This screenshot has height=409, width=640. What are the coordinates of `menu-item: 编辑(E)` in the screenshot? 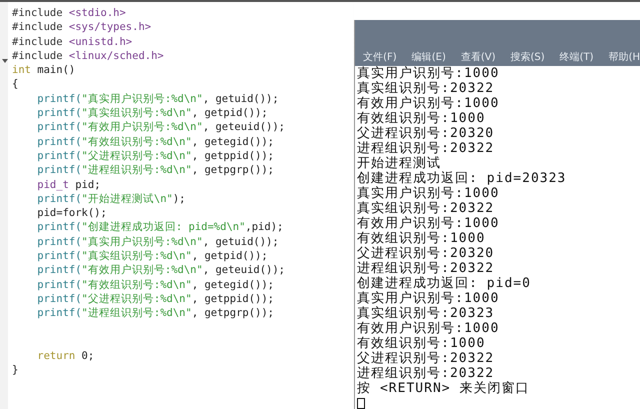 It's located at (429, 57).